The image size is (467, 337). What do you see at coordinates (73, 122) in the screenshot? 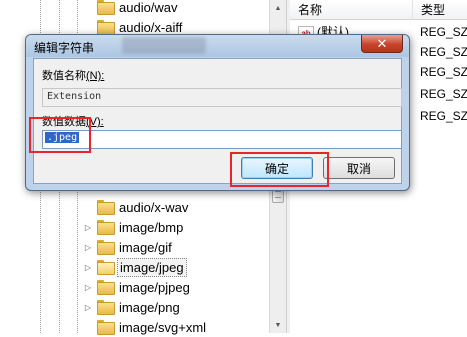
I see `value-data-label: 数值数据(V):` at bounding box center [73, 122].